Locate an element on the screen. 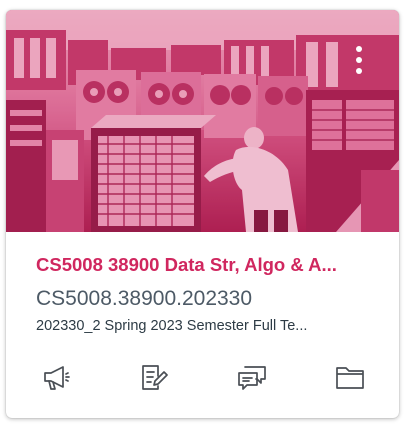 The width and height of the screenshot is (409, 426). card-options-menu-button is located at coordinates (359, 60).